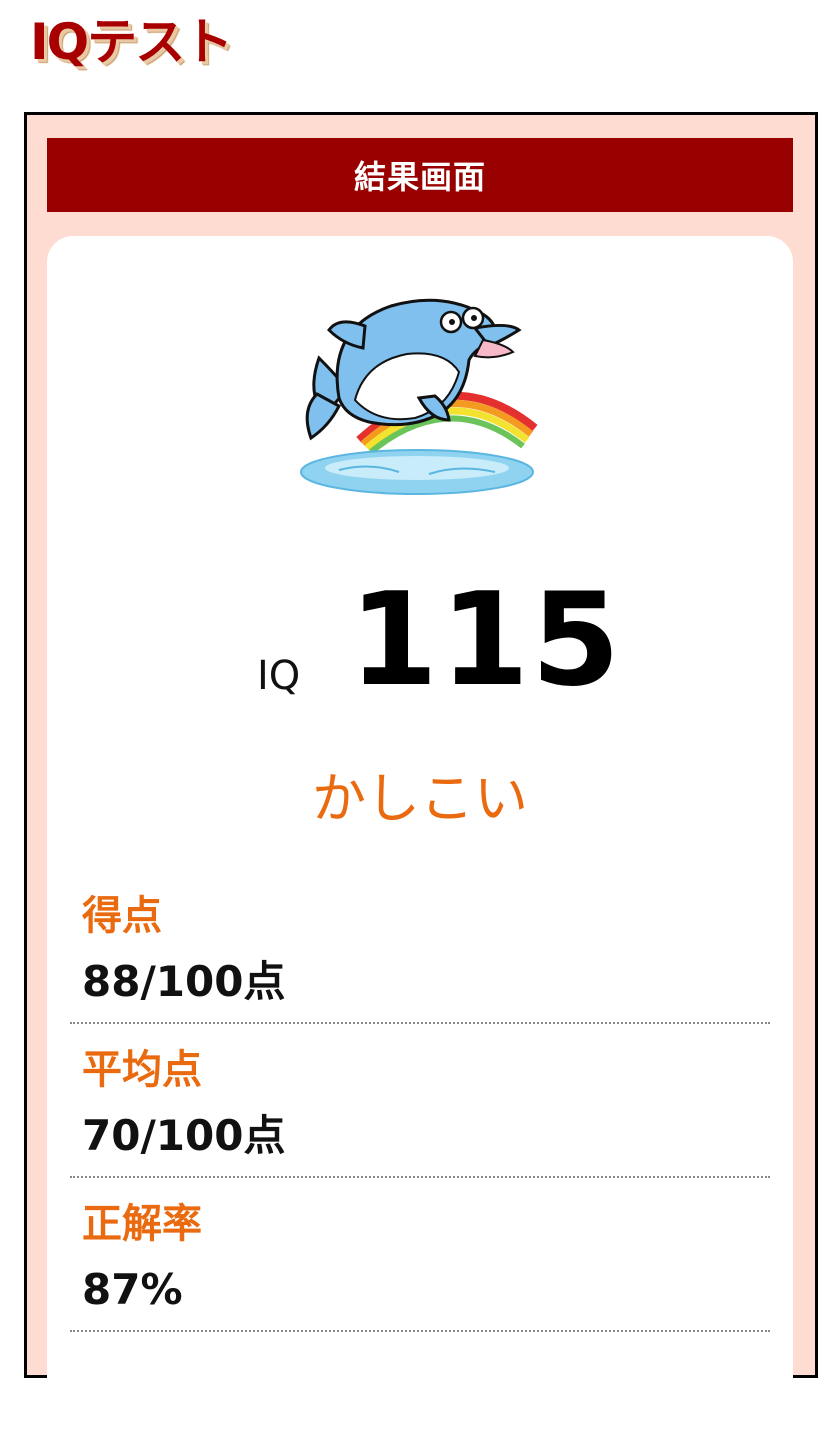  Describe the element at coordinates (142, 1224) in the screenshot. I see `stat-accuracy-label: 正解率` at that location.